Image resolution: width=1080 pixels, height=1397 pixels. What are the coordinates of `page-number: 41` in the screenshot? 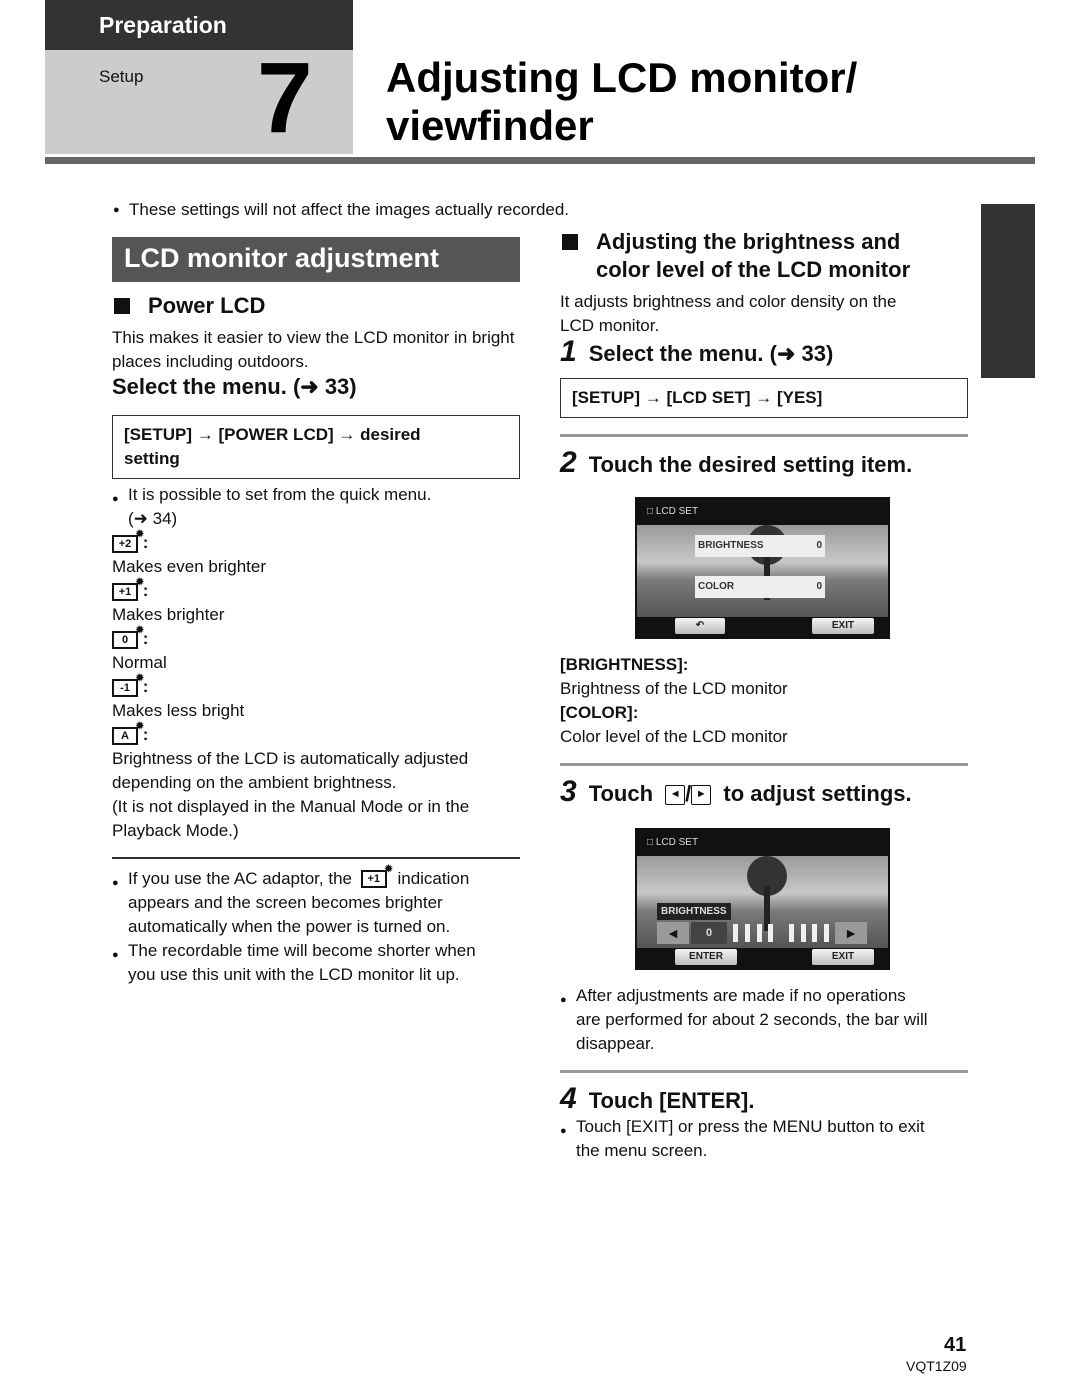 It's located at (955, 1345).